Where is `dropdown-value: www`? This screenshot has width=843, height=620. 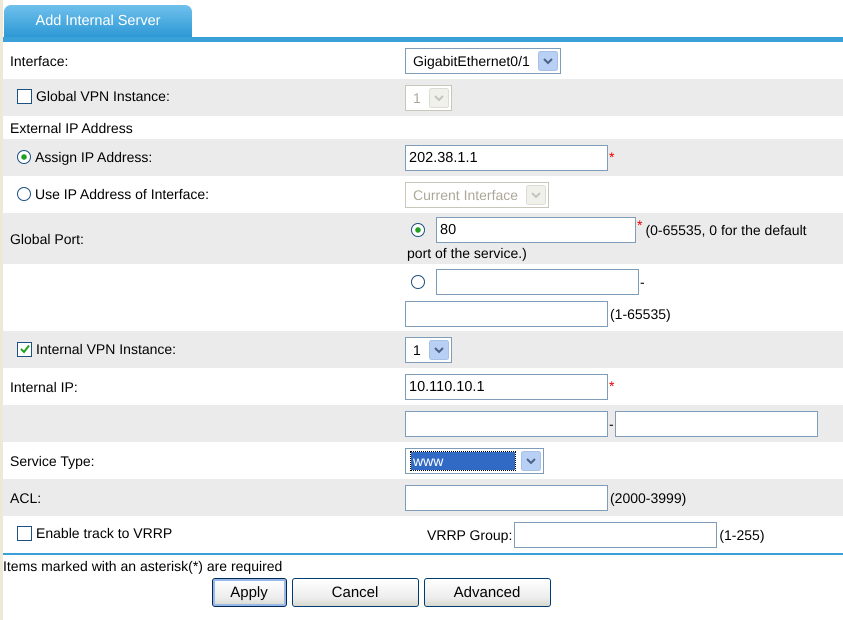
dropdown-value: www is located at coordinates (463, 461).